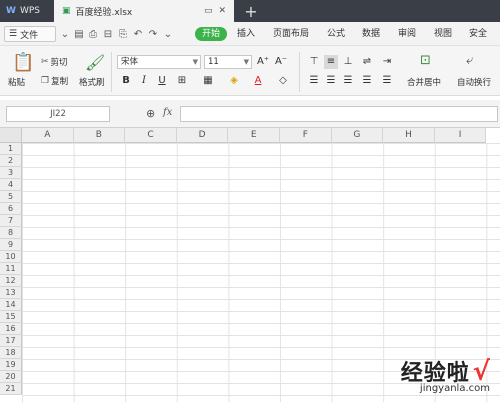 The image size is (500, 402). Describe the element at coordinates (306, 135) in the screenshot. I see `column-header: F` at that location.